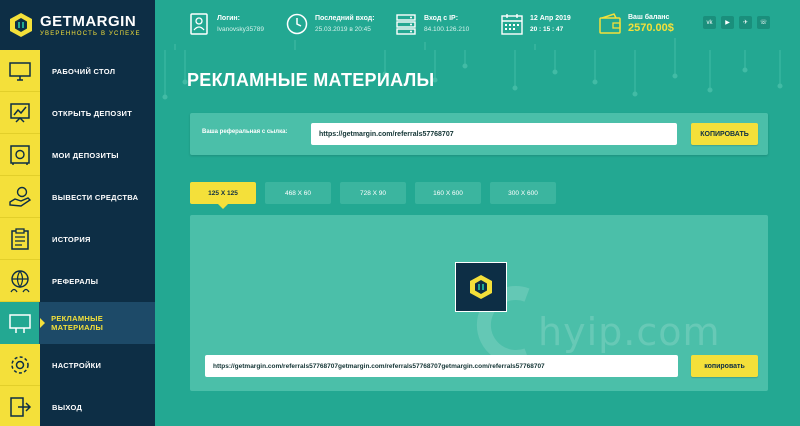 This screenshot has width=800, height=426. What do you see at coordinates (95, 197) in the screenshot?
I see `sidebar-item-label: ВЫВЕСТИ СРЕДСТВА` at bounding box center [95, 197].